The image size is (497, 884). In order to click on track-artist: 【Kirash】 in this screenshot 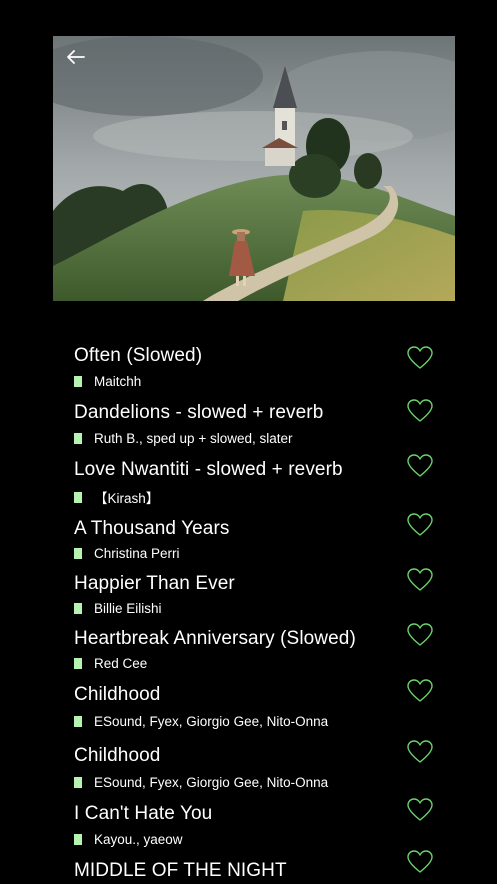, I will do `click(127, 498)`.